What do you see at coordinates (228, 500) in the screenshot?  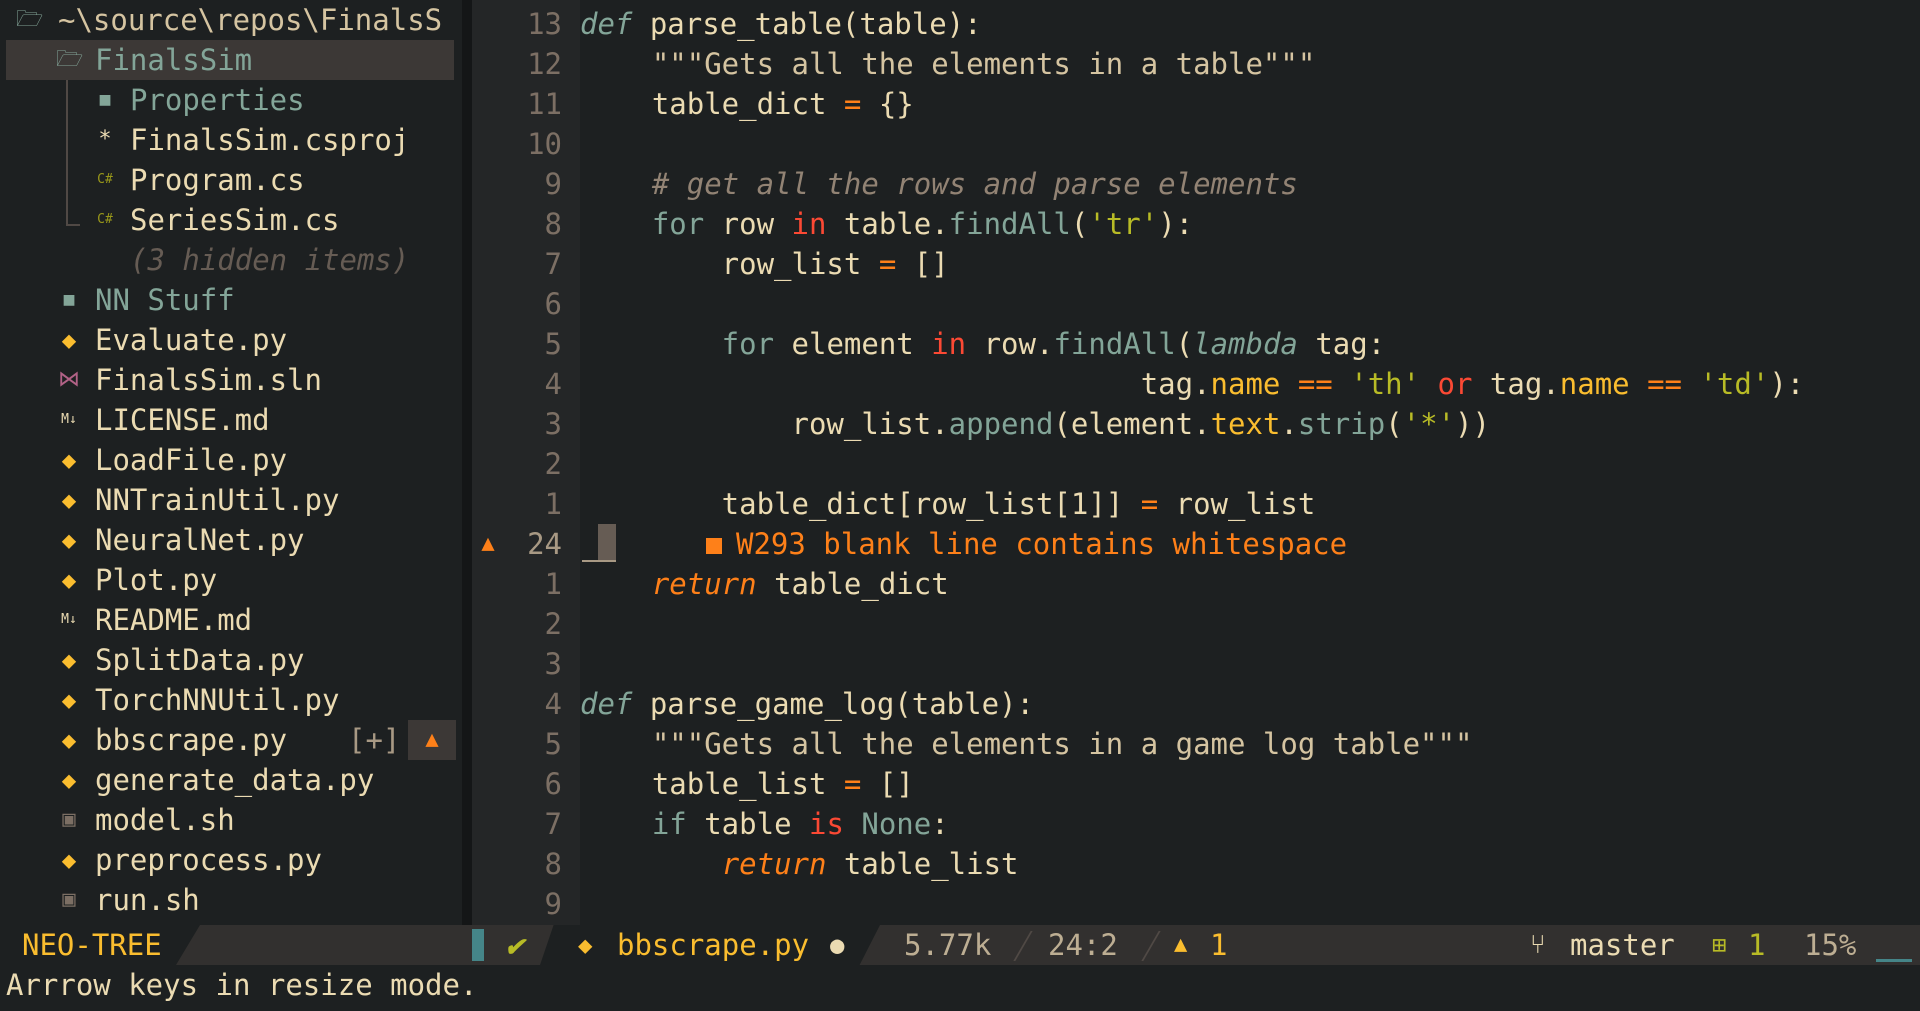 I see `tree-item-nntrainutil-py: ◆ NNTrainUtil.py` at bounding box center [228, 500].